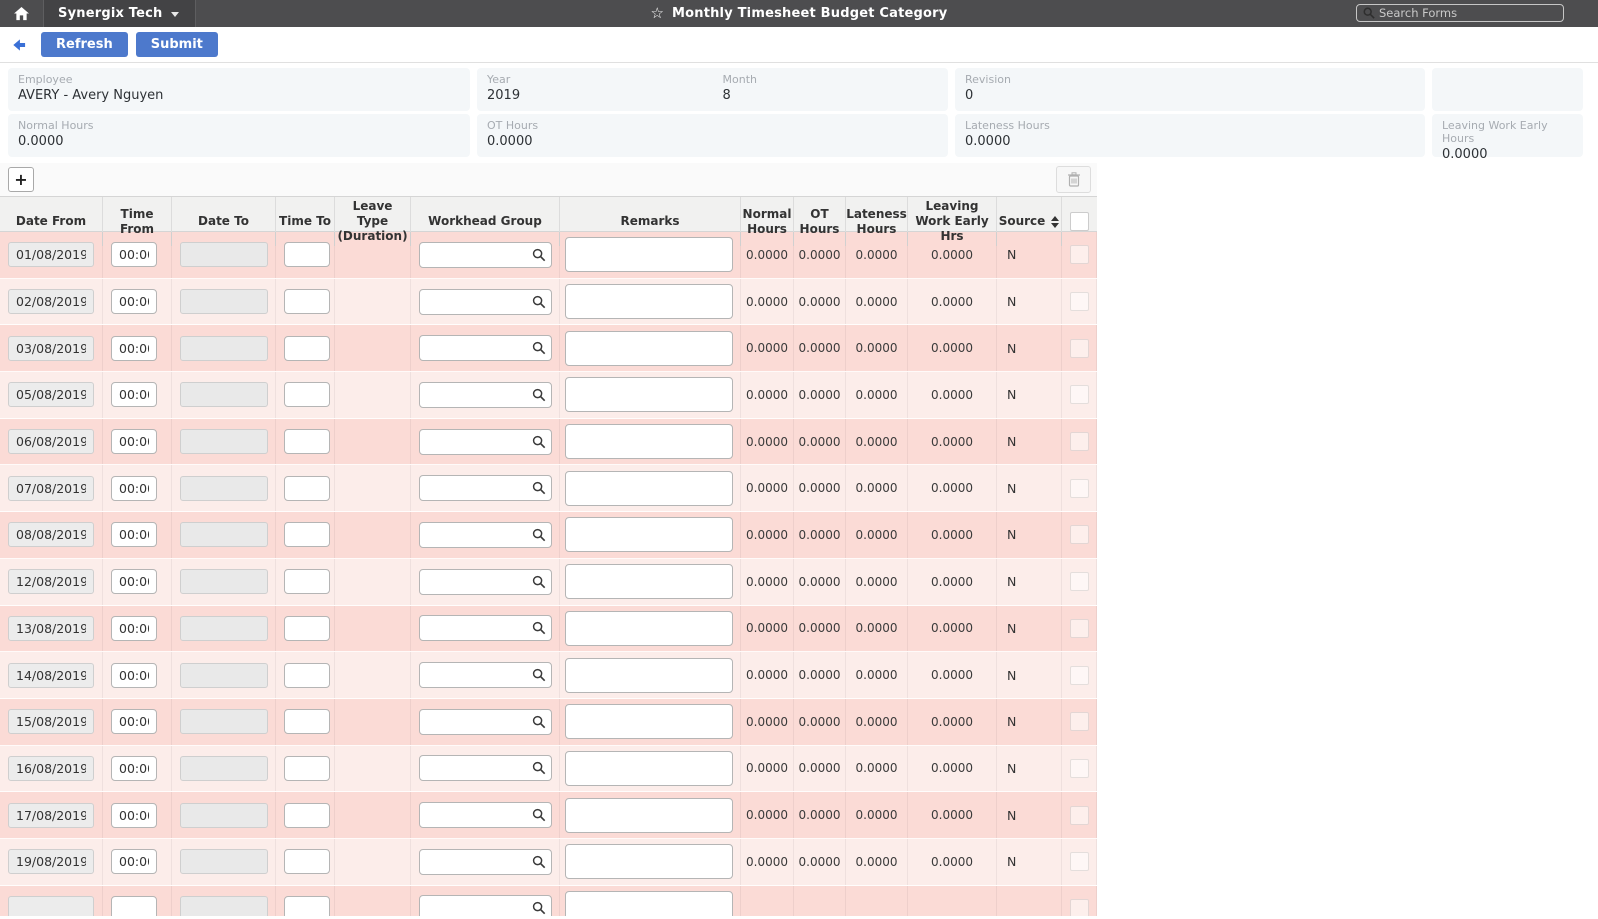  Describe the element at coordinates (21, 179) in the screenshot. I see `add-row-button: +` at that location.